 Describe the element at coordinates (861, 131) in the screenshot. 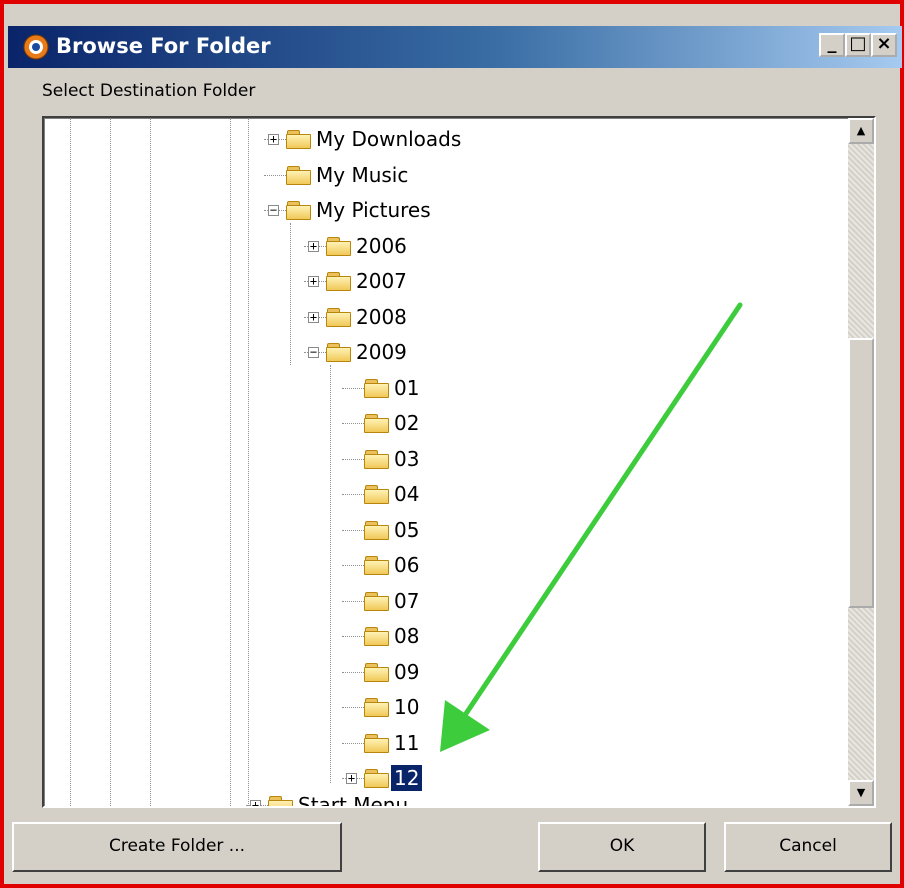

I see `scroll-up-arrow-icon: ▲` at that location.